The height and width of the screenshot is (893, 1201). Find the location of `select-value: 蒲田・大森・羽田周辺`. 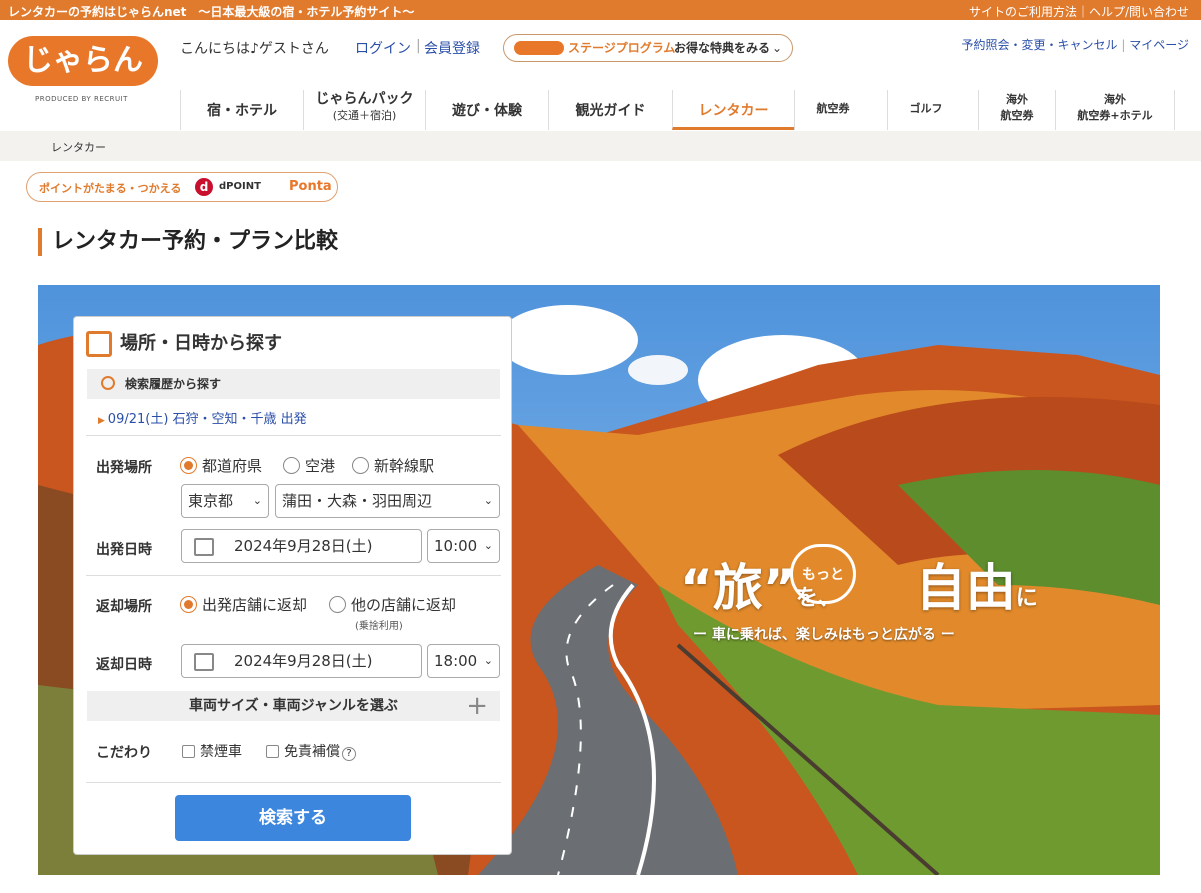

select-value: 蒲田・大森・羽田周辺 is located at coordinates (357, 501).